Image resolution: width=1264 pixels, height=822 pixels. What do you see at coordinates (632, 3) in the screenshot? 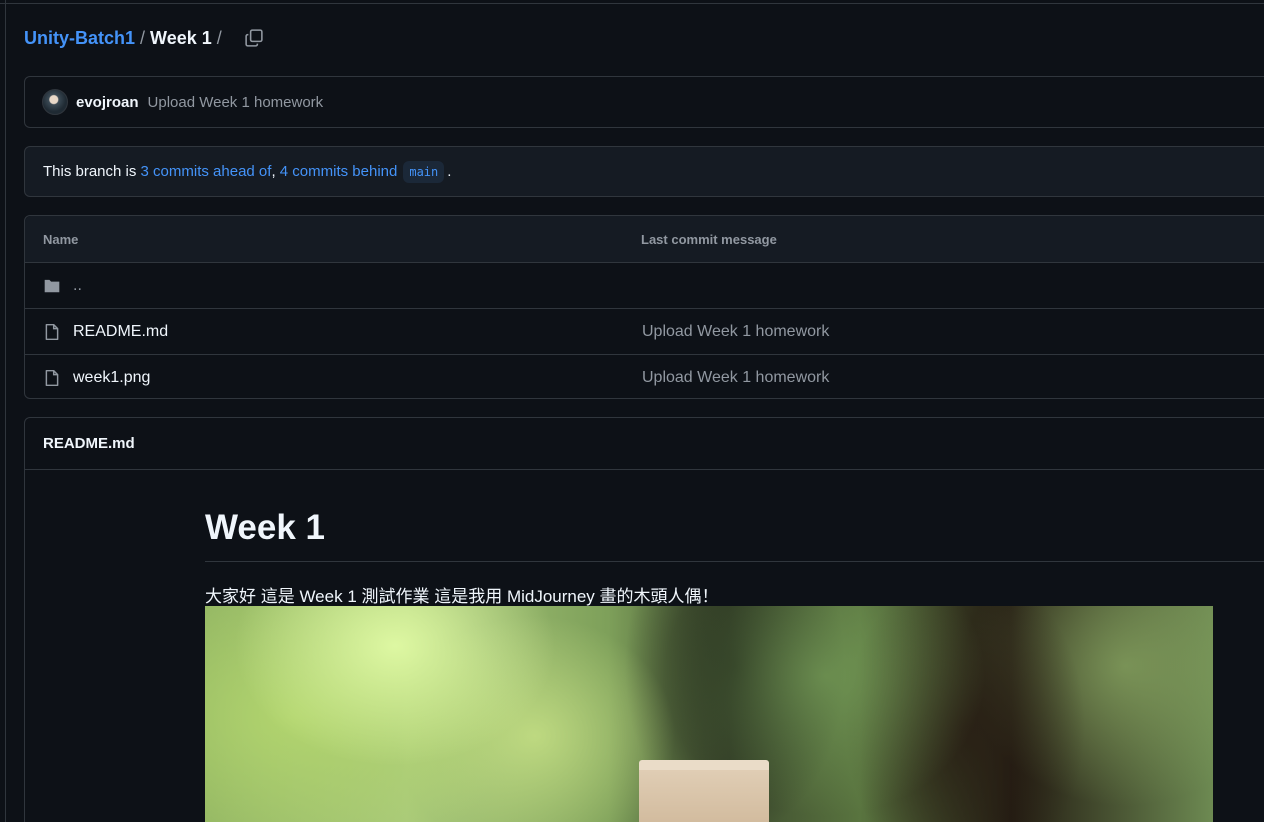
I see `top-divider` at bounding box center [632, 3].